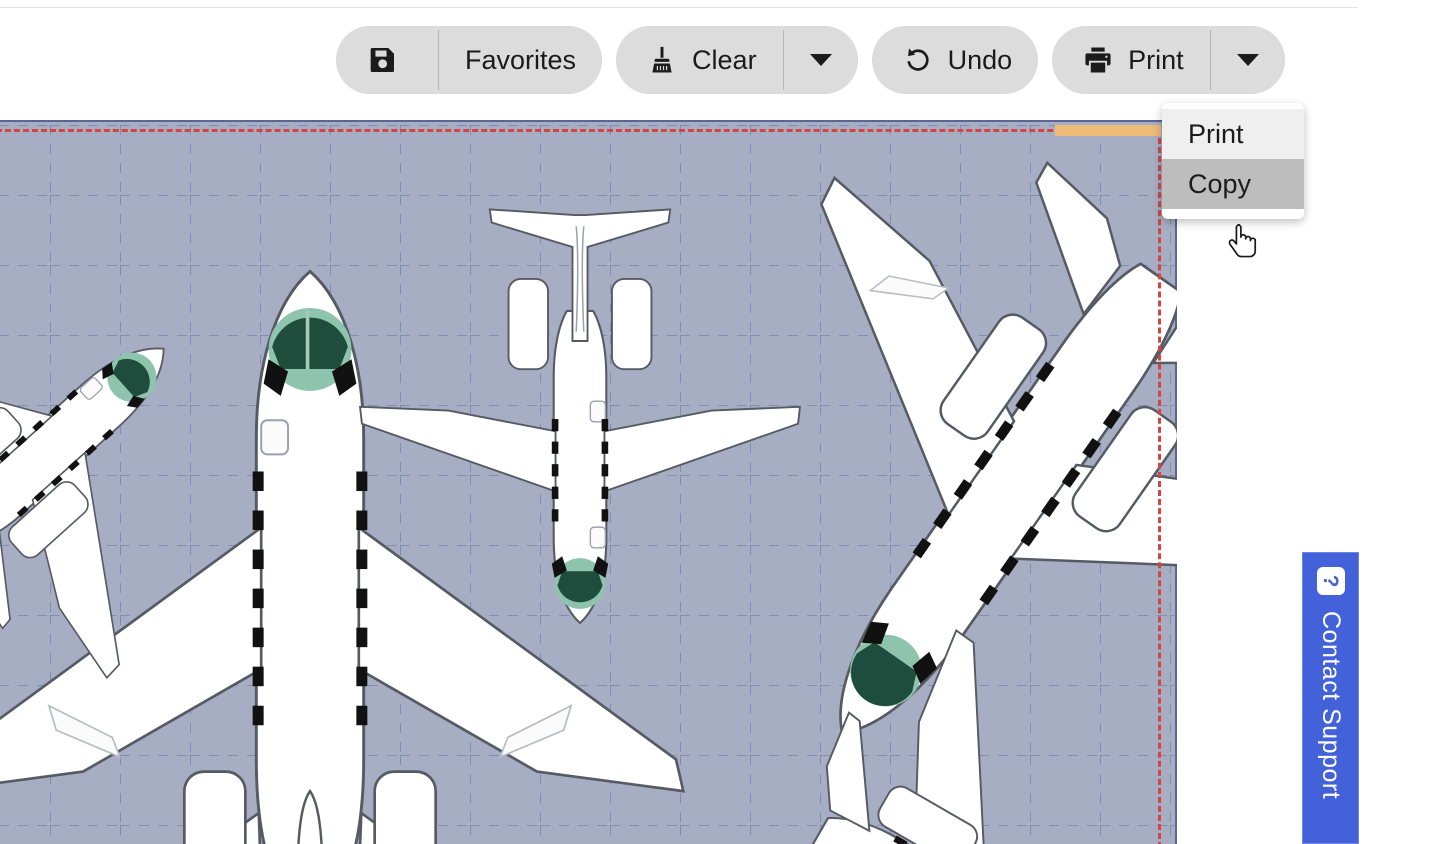  I want to click on undo-button: Undo, so click(955, 60).